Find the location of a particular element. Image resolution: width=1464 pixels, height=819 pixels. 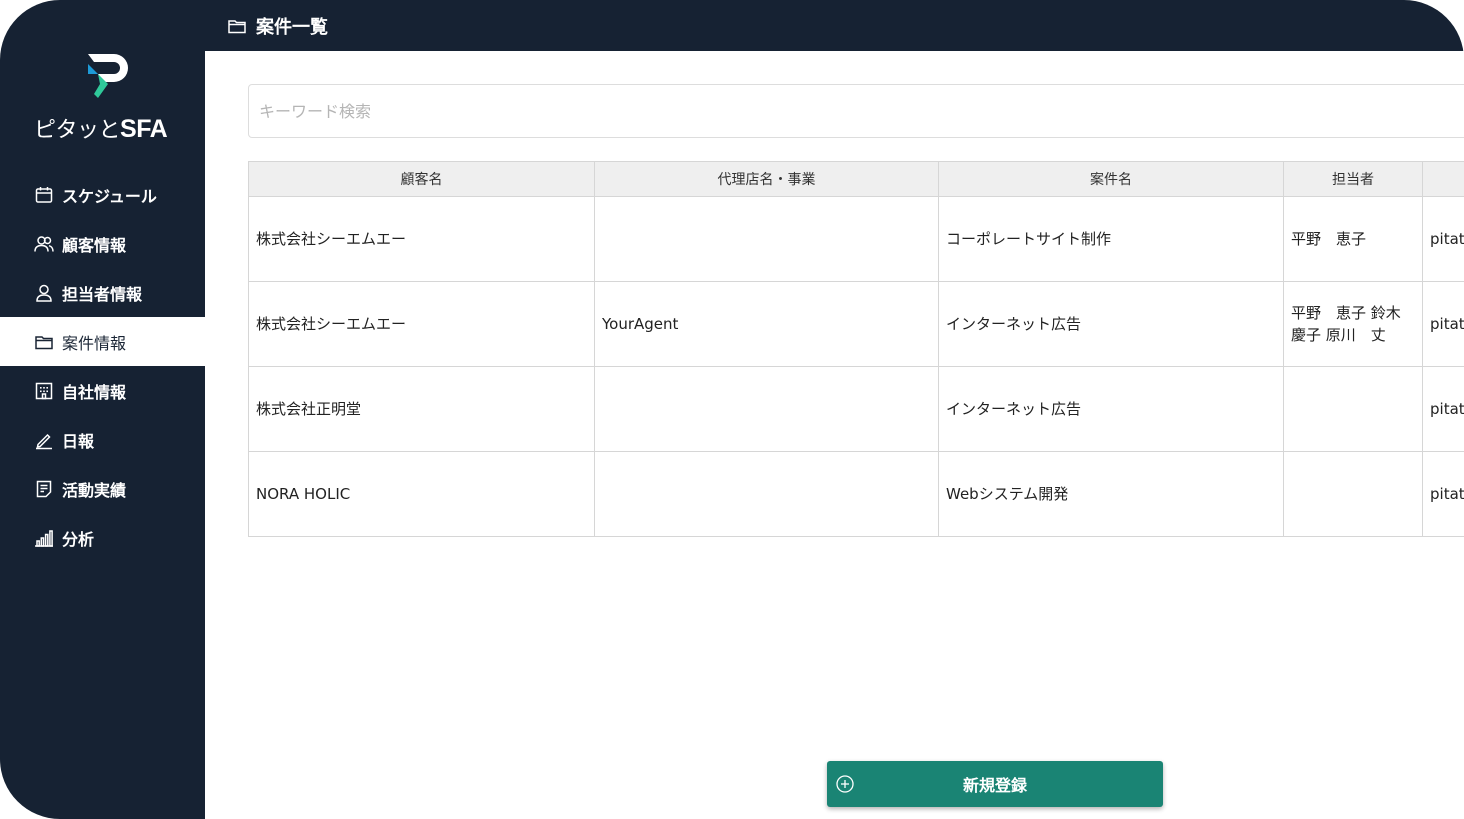

column-header-agent: 代理店名・事業 is located at coordinates (766, 179).